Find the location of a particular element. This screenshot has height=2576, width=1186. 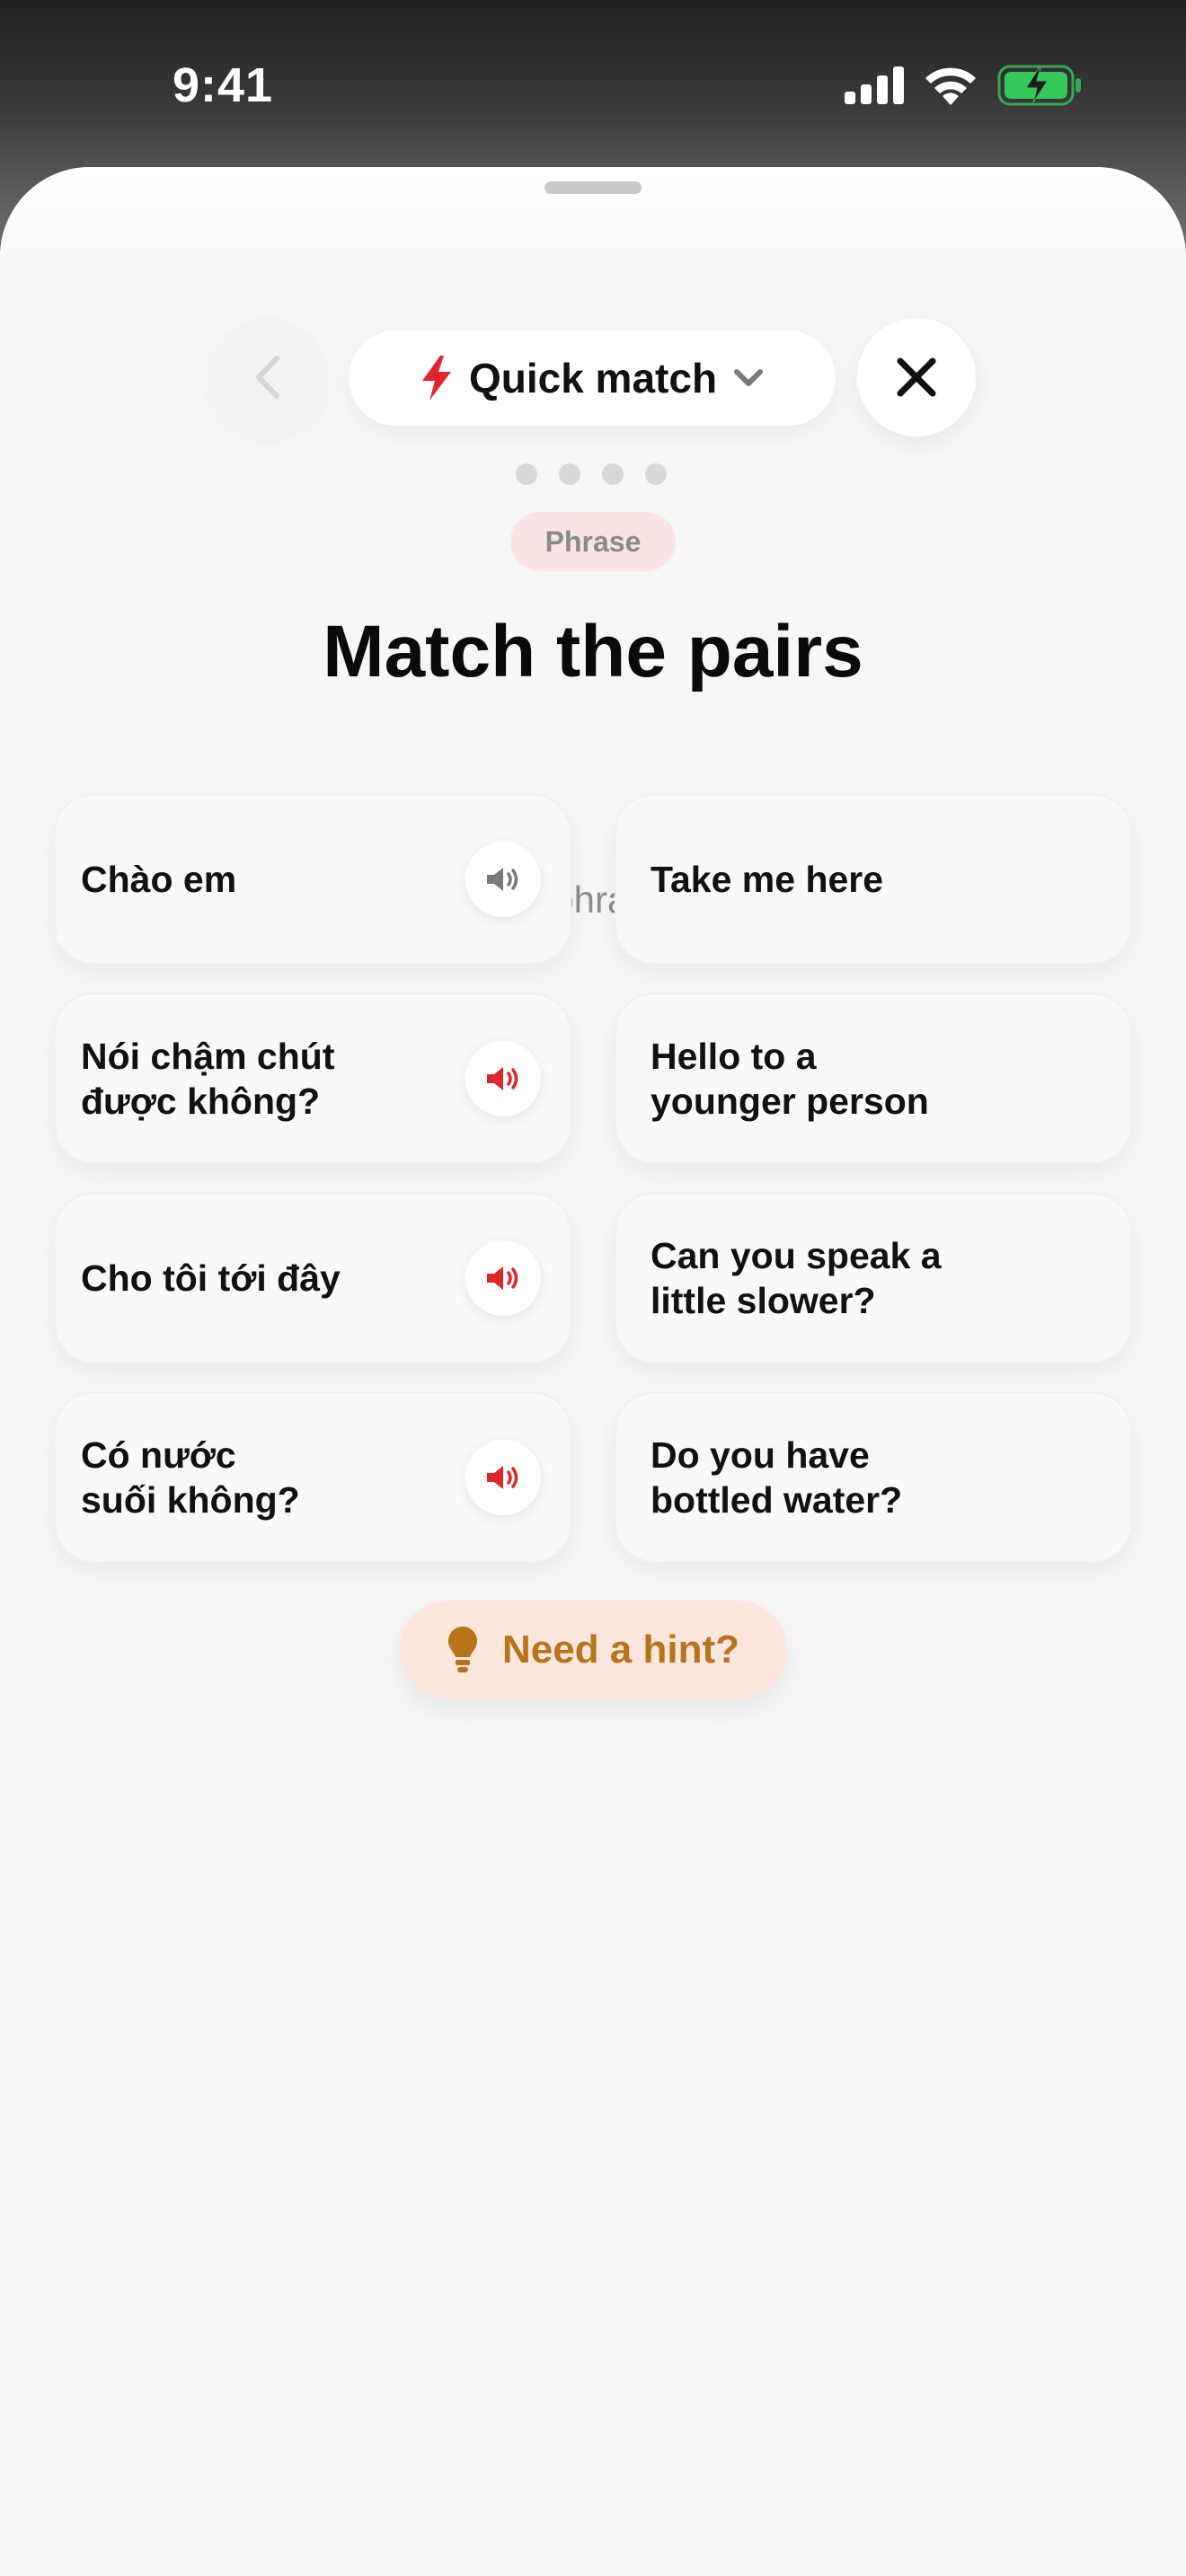

cellular-signal-icon is located at coordinates (874, 85).